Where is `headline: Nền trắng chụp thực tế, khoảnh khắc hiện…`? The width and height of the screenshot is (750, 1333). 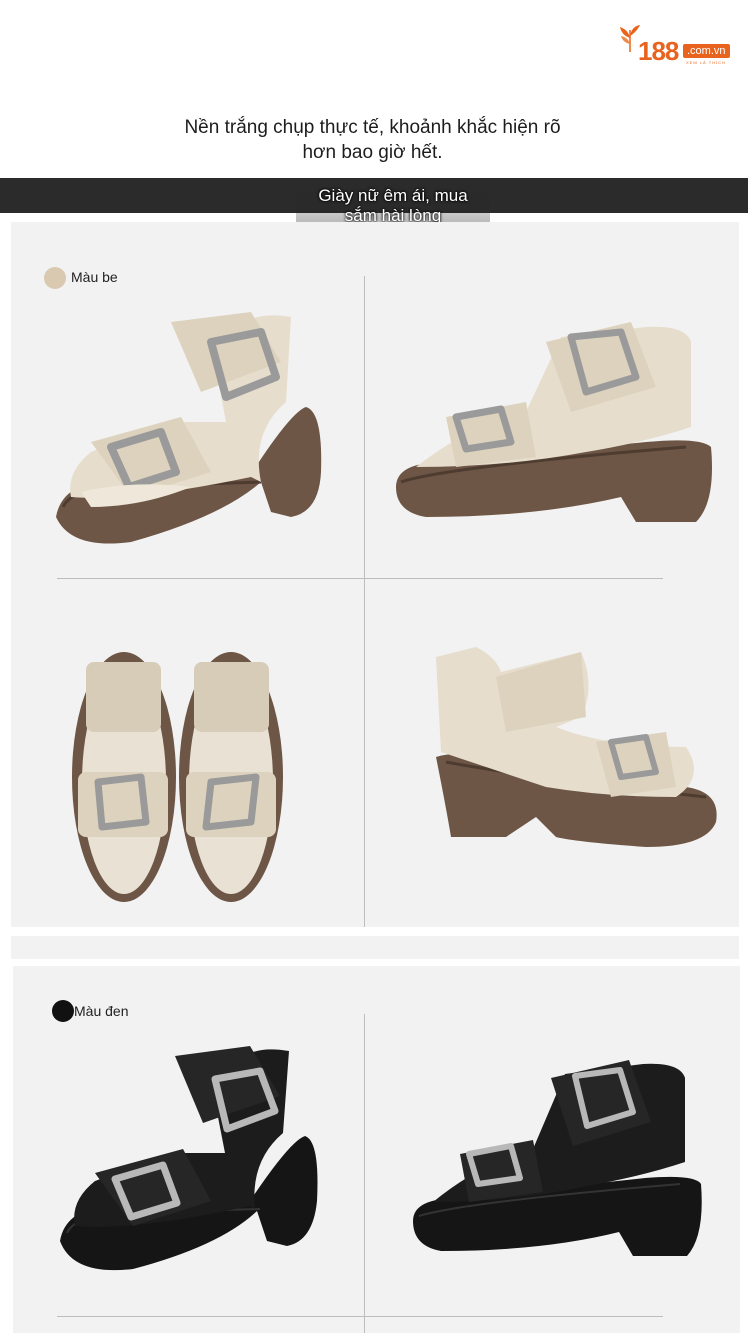
headline: Nền trắng chụp thực tế, khoảnh khắc hiện… is located at coordinates (372, 140).